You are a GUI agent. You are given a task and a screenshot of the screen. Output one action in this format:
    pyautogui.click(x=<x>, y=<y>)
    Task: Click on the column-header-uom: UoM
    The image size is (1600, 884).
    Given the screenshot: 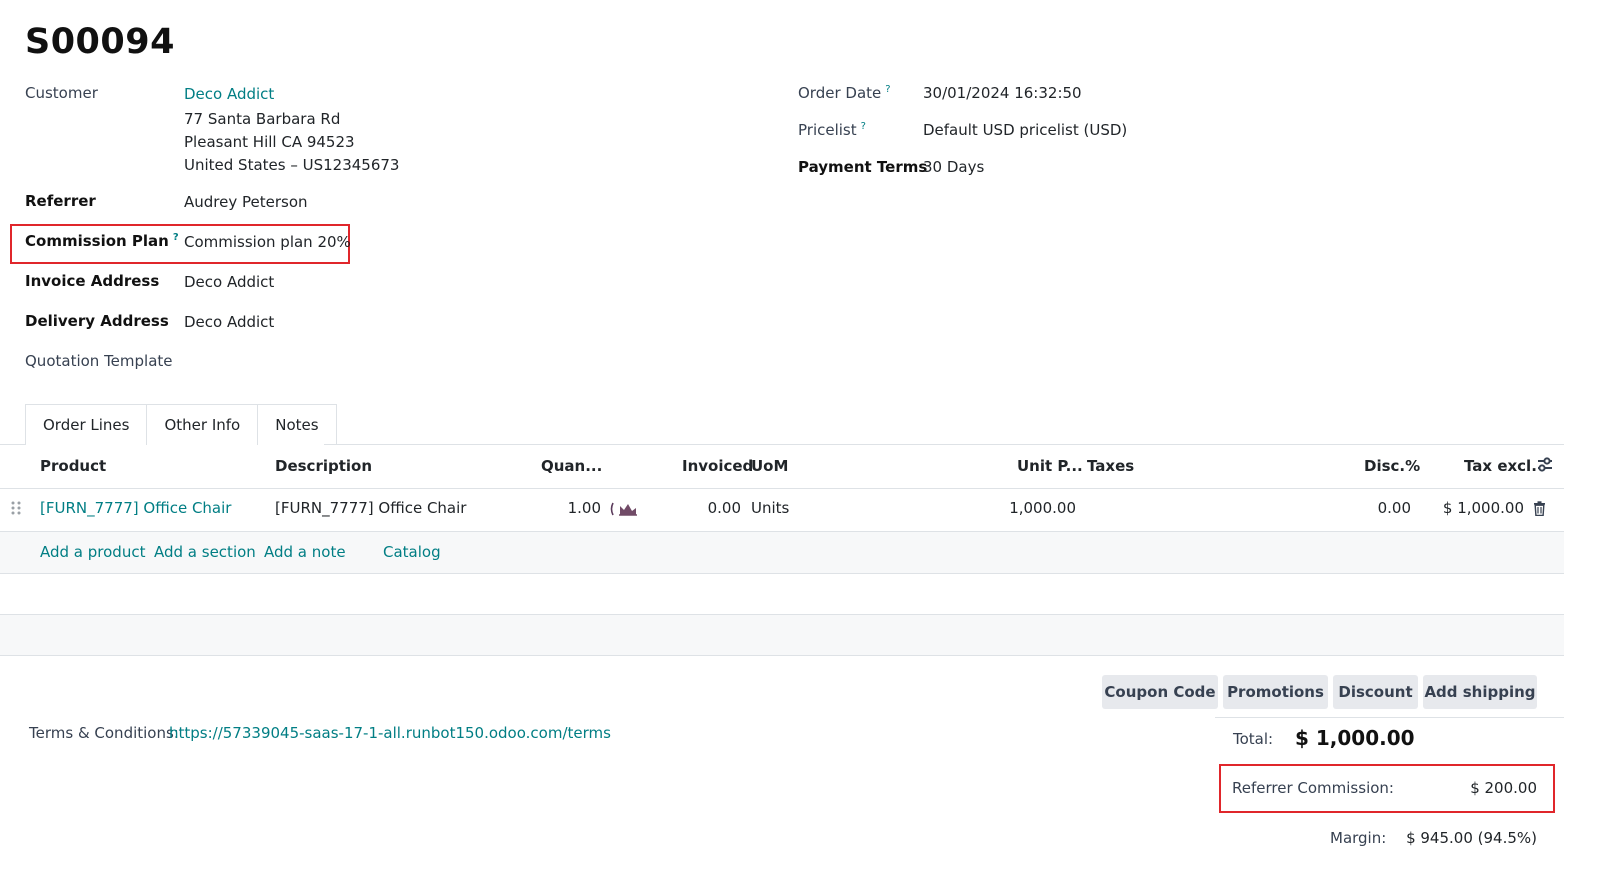 What is the action you would take?
    pyautogui.click(x=769, y=466)
    